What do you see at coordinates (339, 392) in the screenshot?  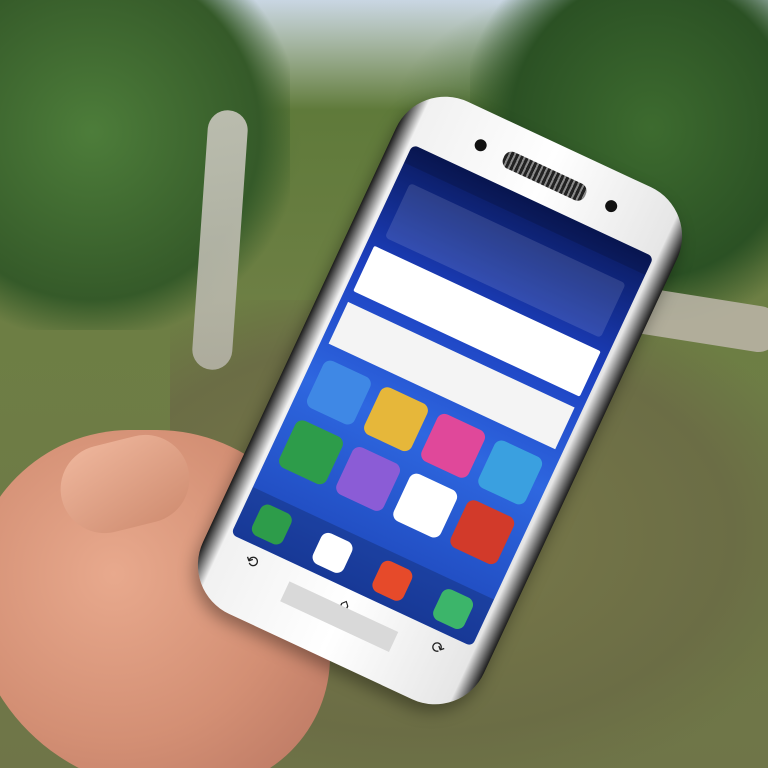 I see `clock-icon` at bounding box center [339, 392].